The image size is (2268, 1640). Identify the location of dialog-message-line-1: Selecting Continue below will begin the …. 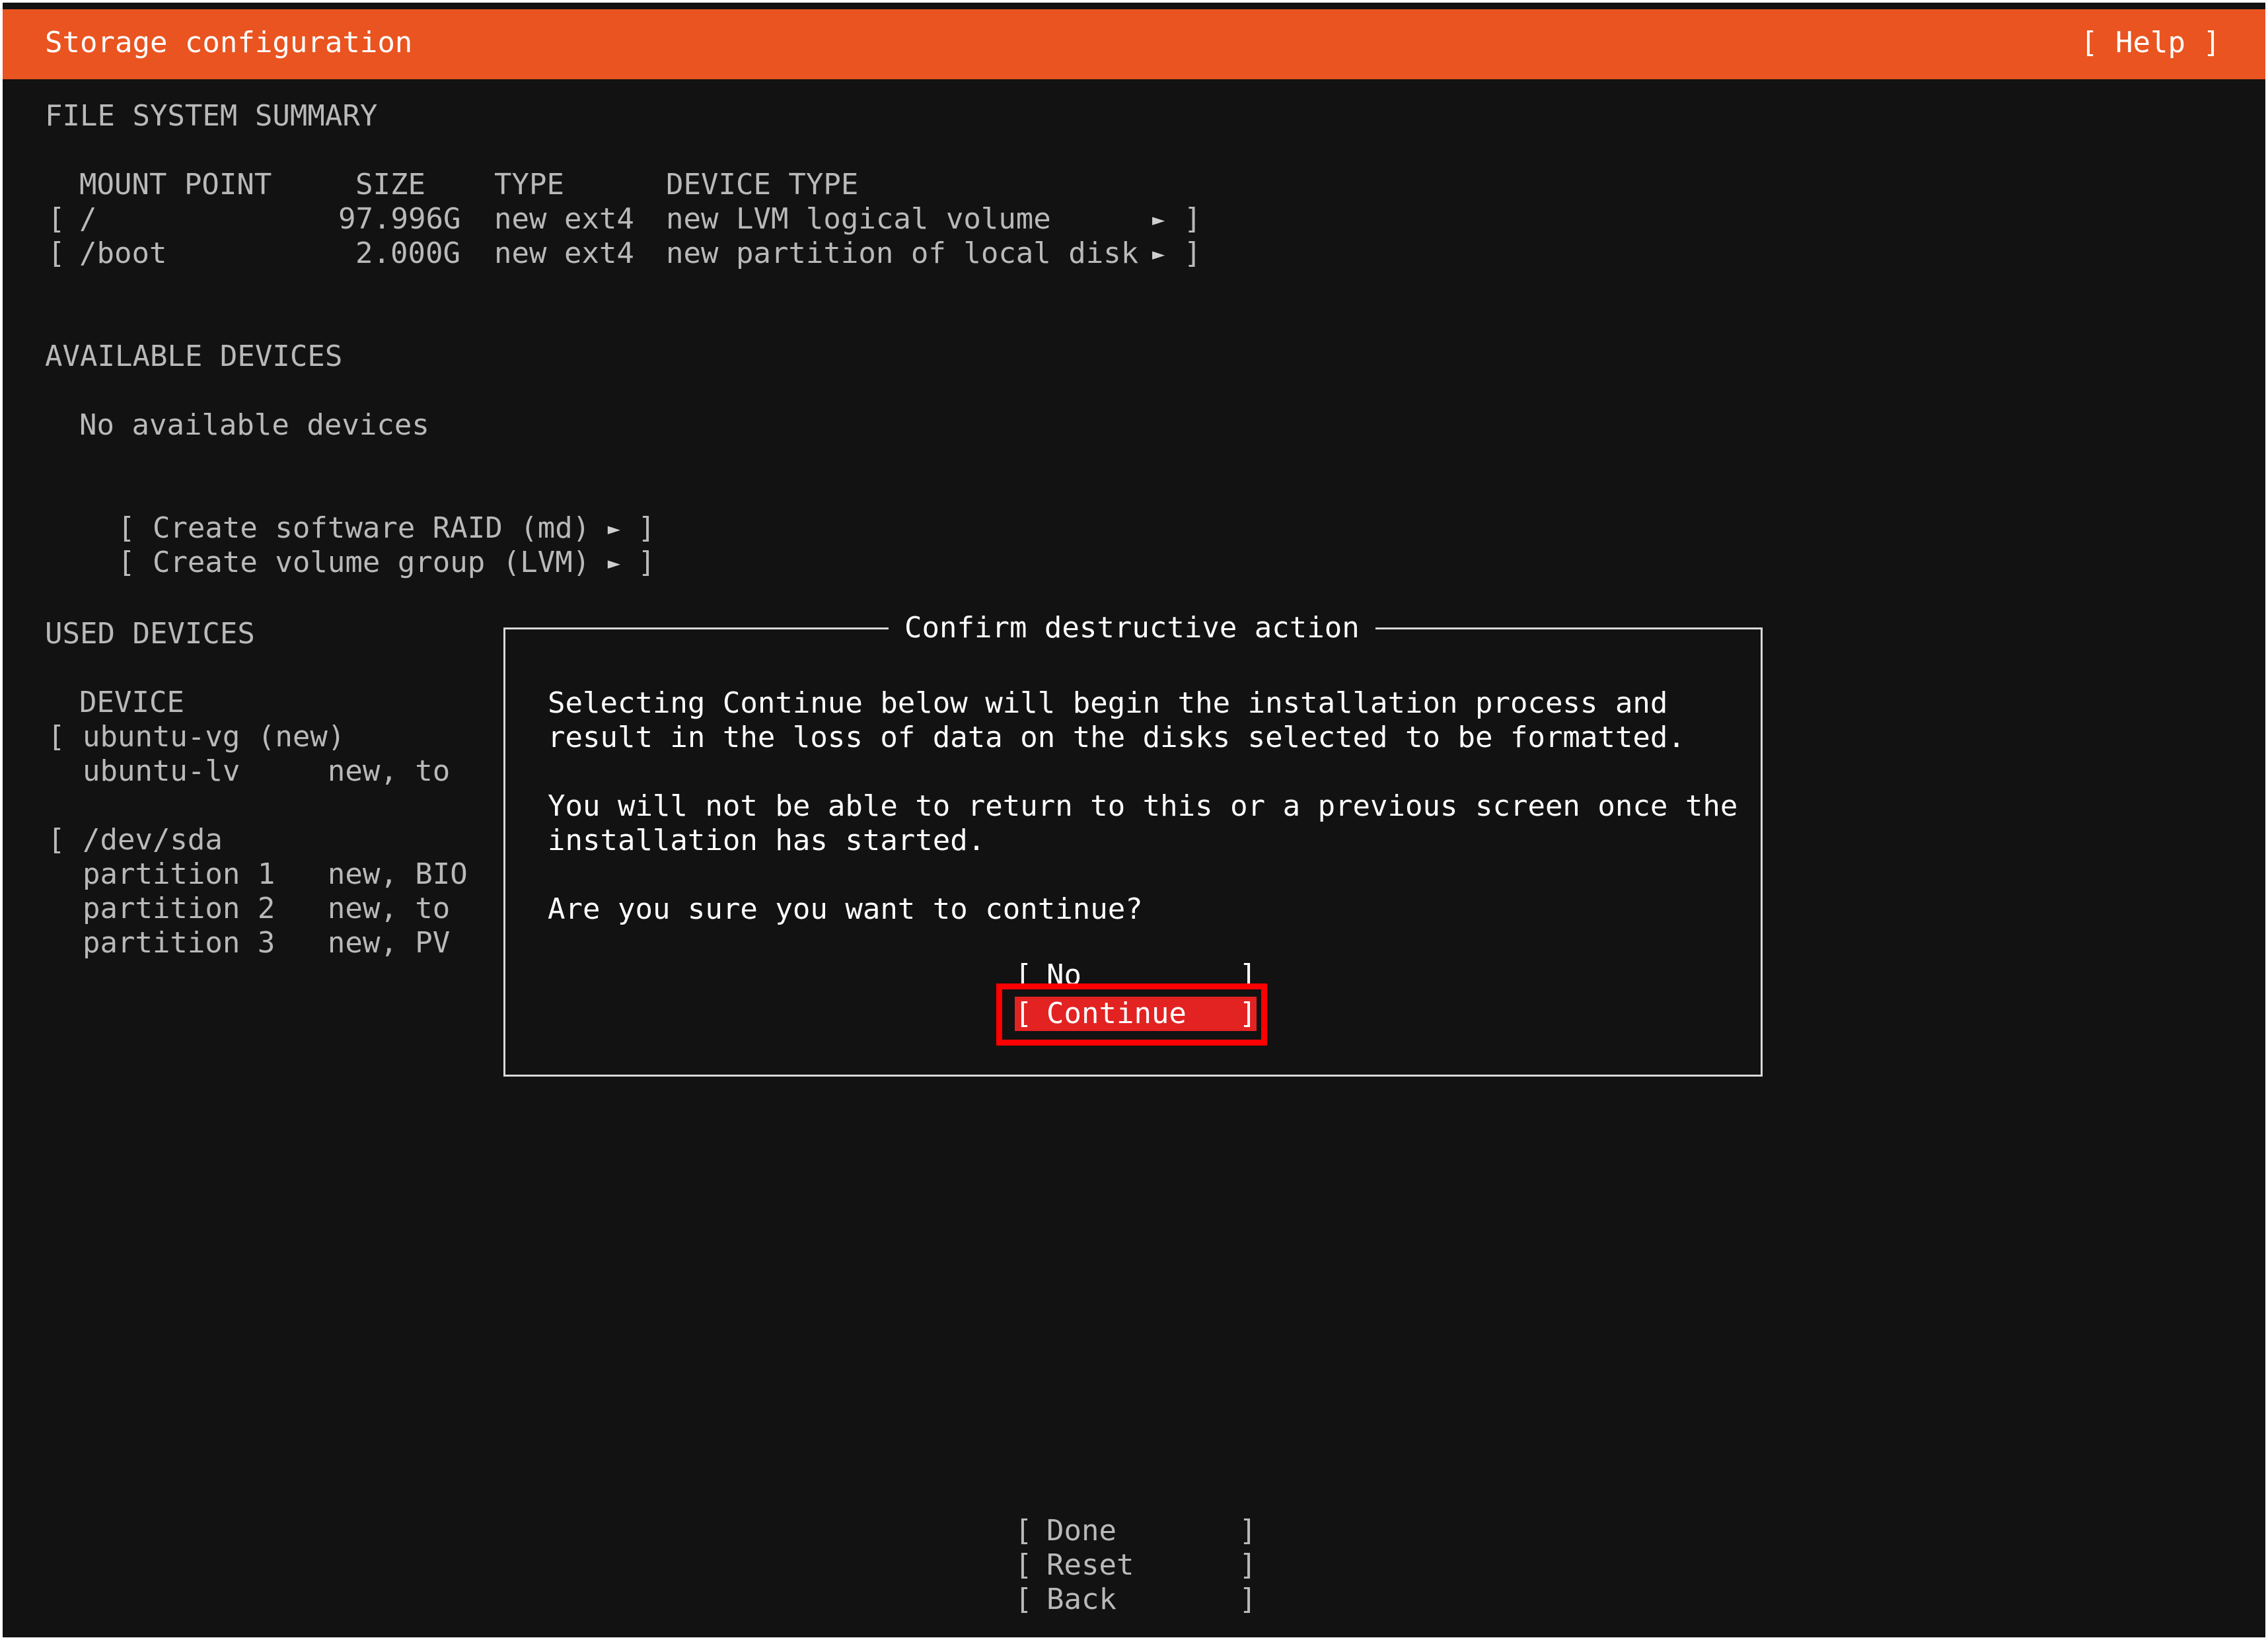
(1108, 703).